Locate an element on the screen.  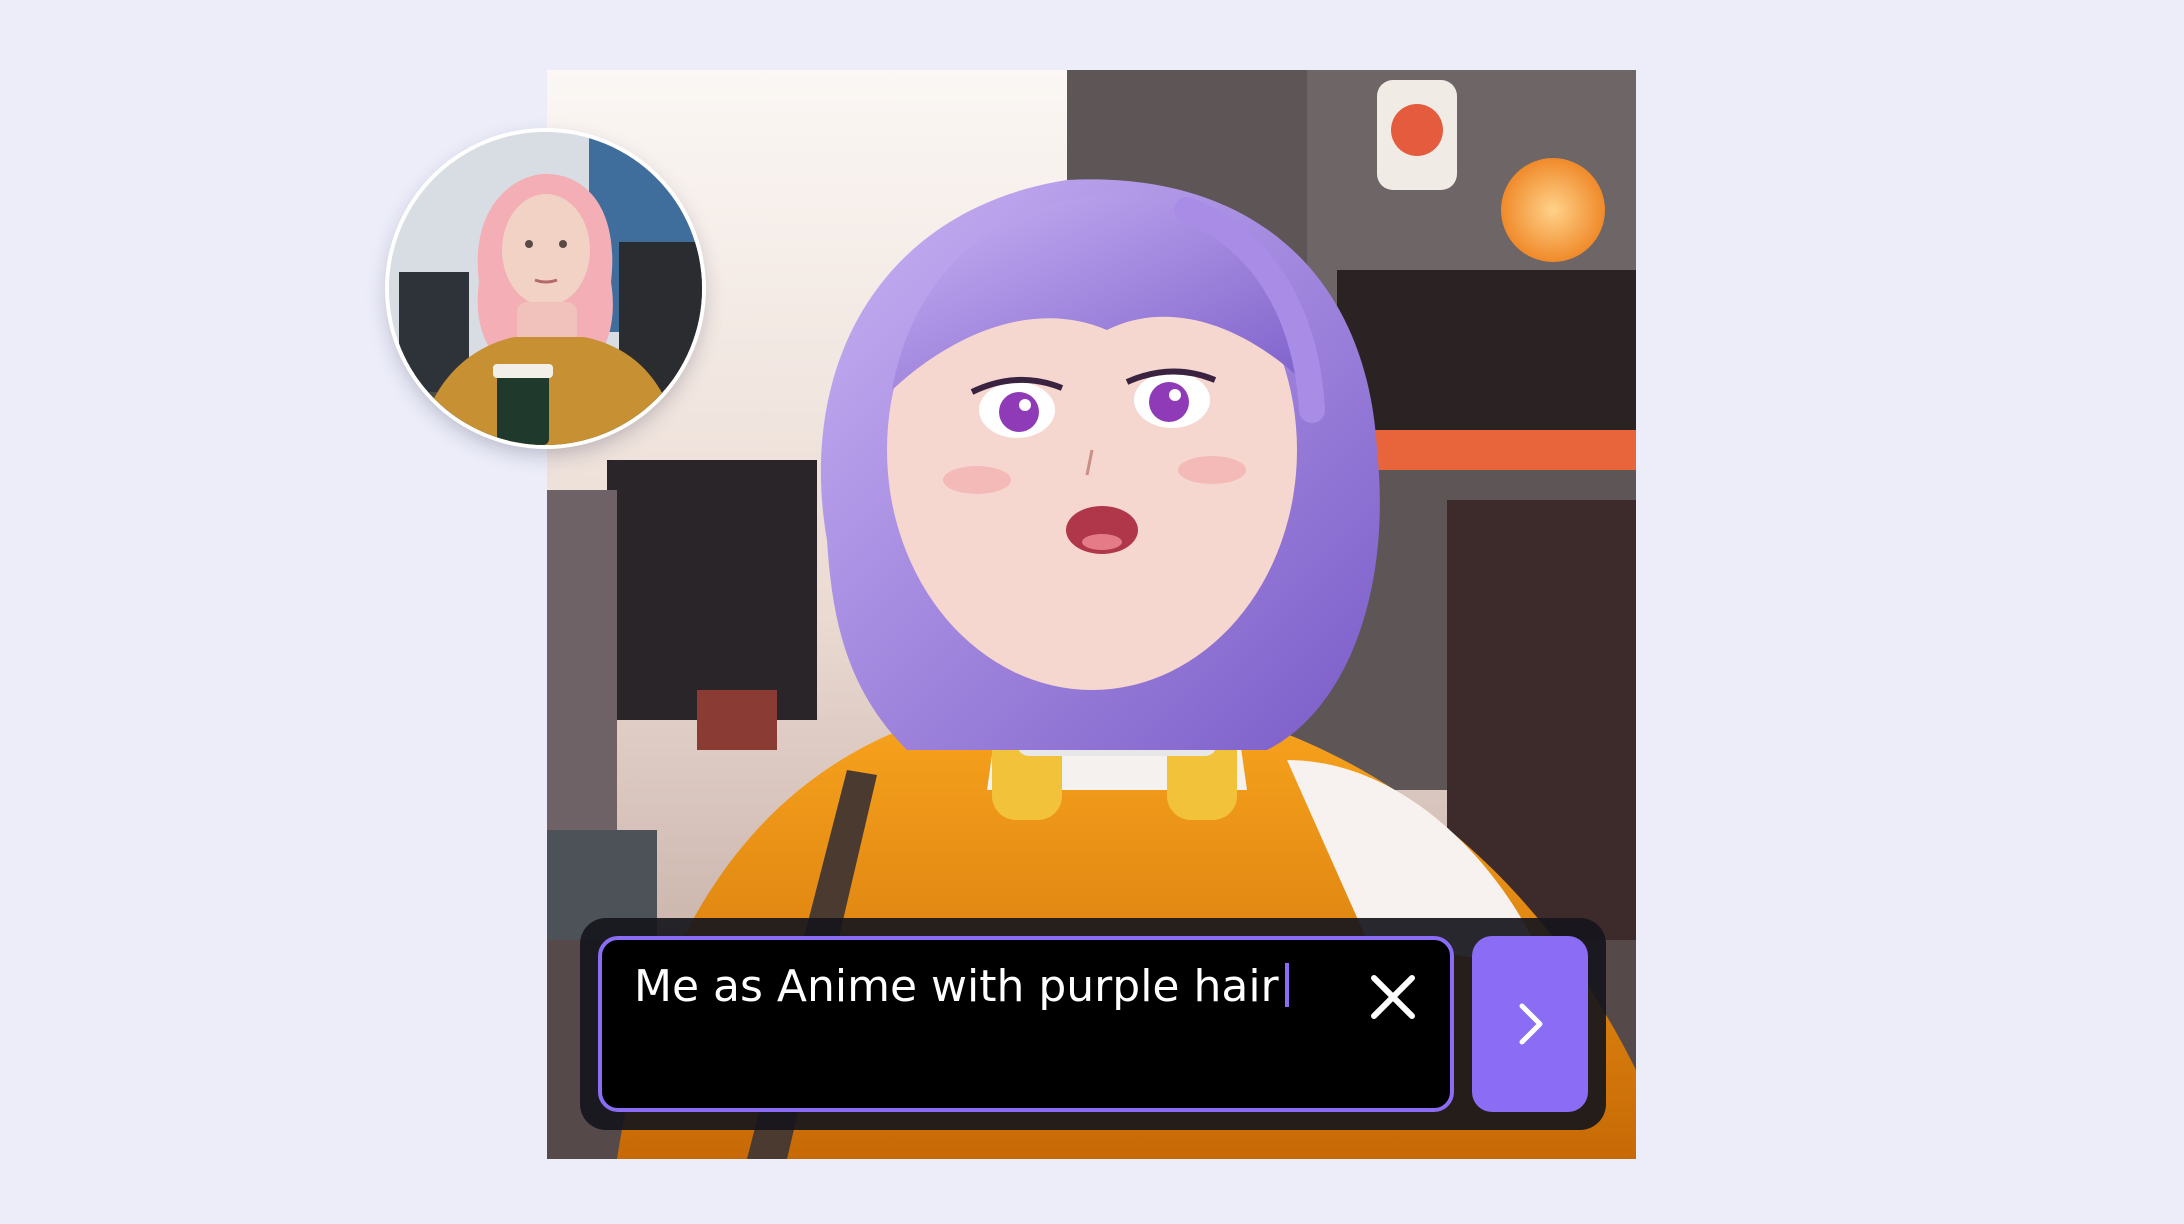
prompt-bar: Me as Anime with purple hair is located at coordinates (1093, 1024).